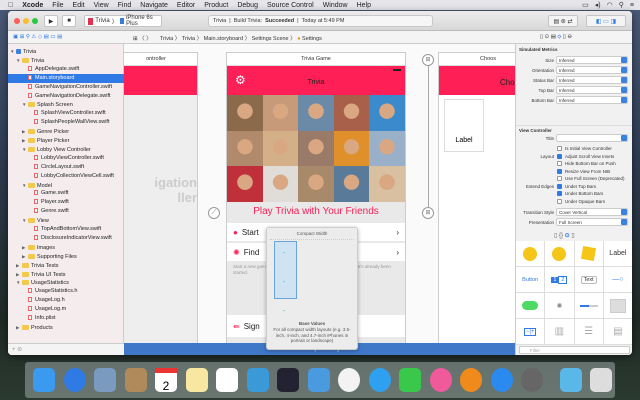 The height and width of the screenshot is (400, 640). Describe the element at coordinates (606, 21) in the screenshot. I see `view-toggle-buttons: ◧ ▭ ◨` at that location.